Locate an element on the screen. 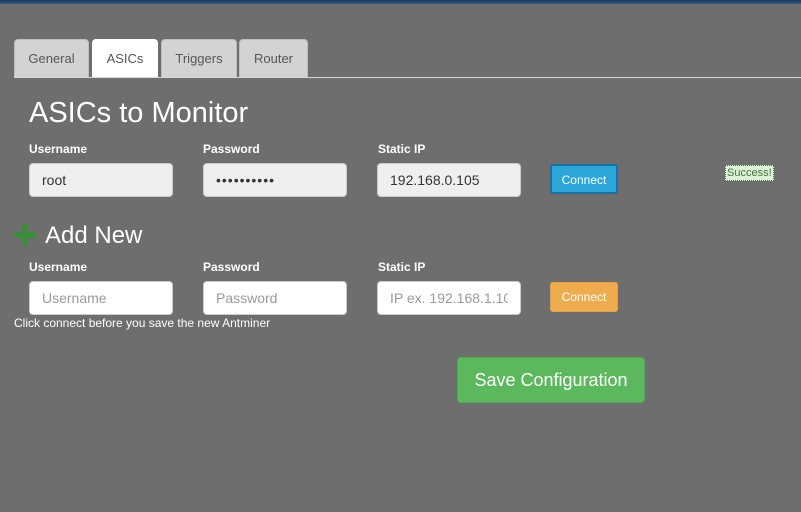 This screenshot has width=801, height=512. new-username-label: Username is located at coordinates (58, 267).